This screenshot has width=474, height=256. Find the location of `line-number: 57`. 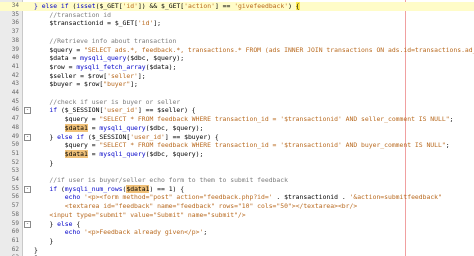

line-number: 57 is located at coordinates (15, 206).